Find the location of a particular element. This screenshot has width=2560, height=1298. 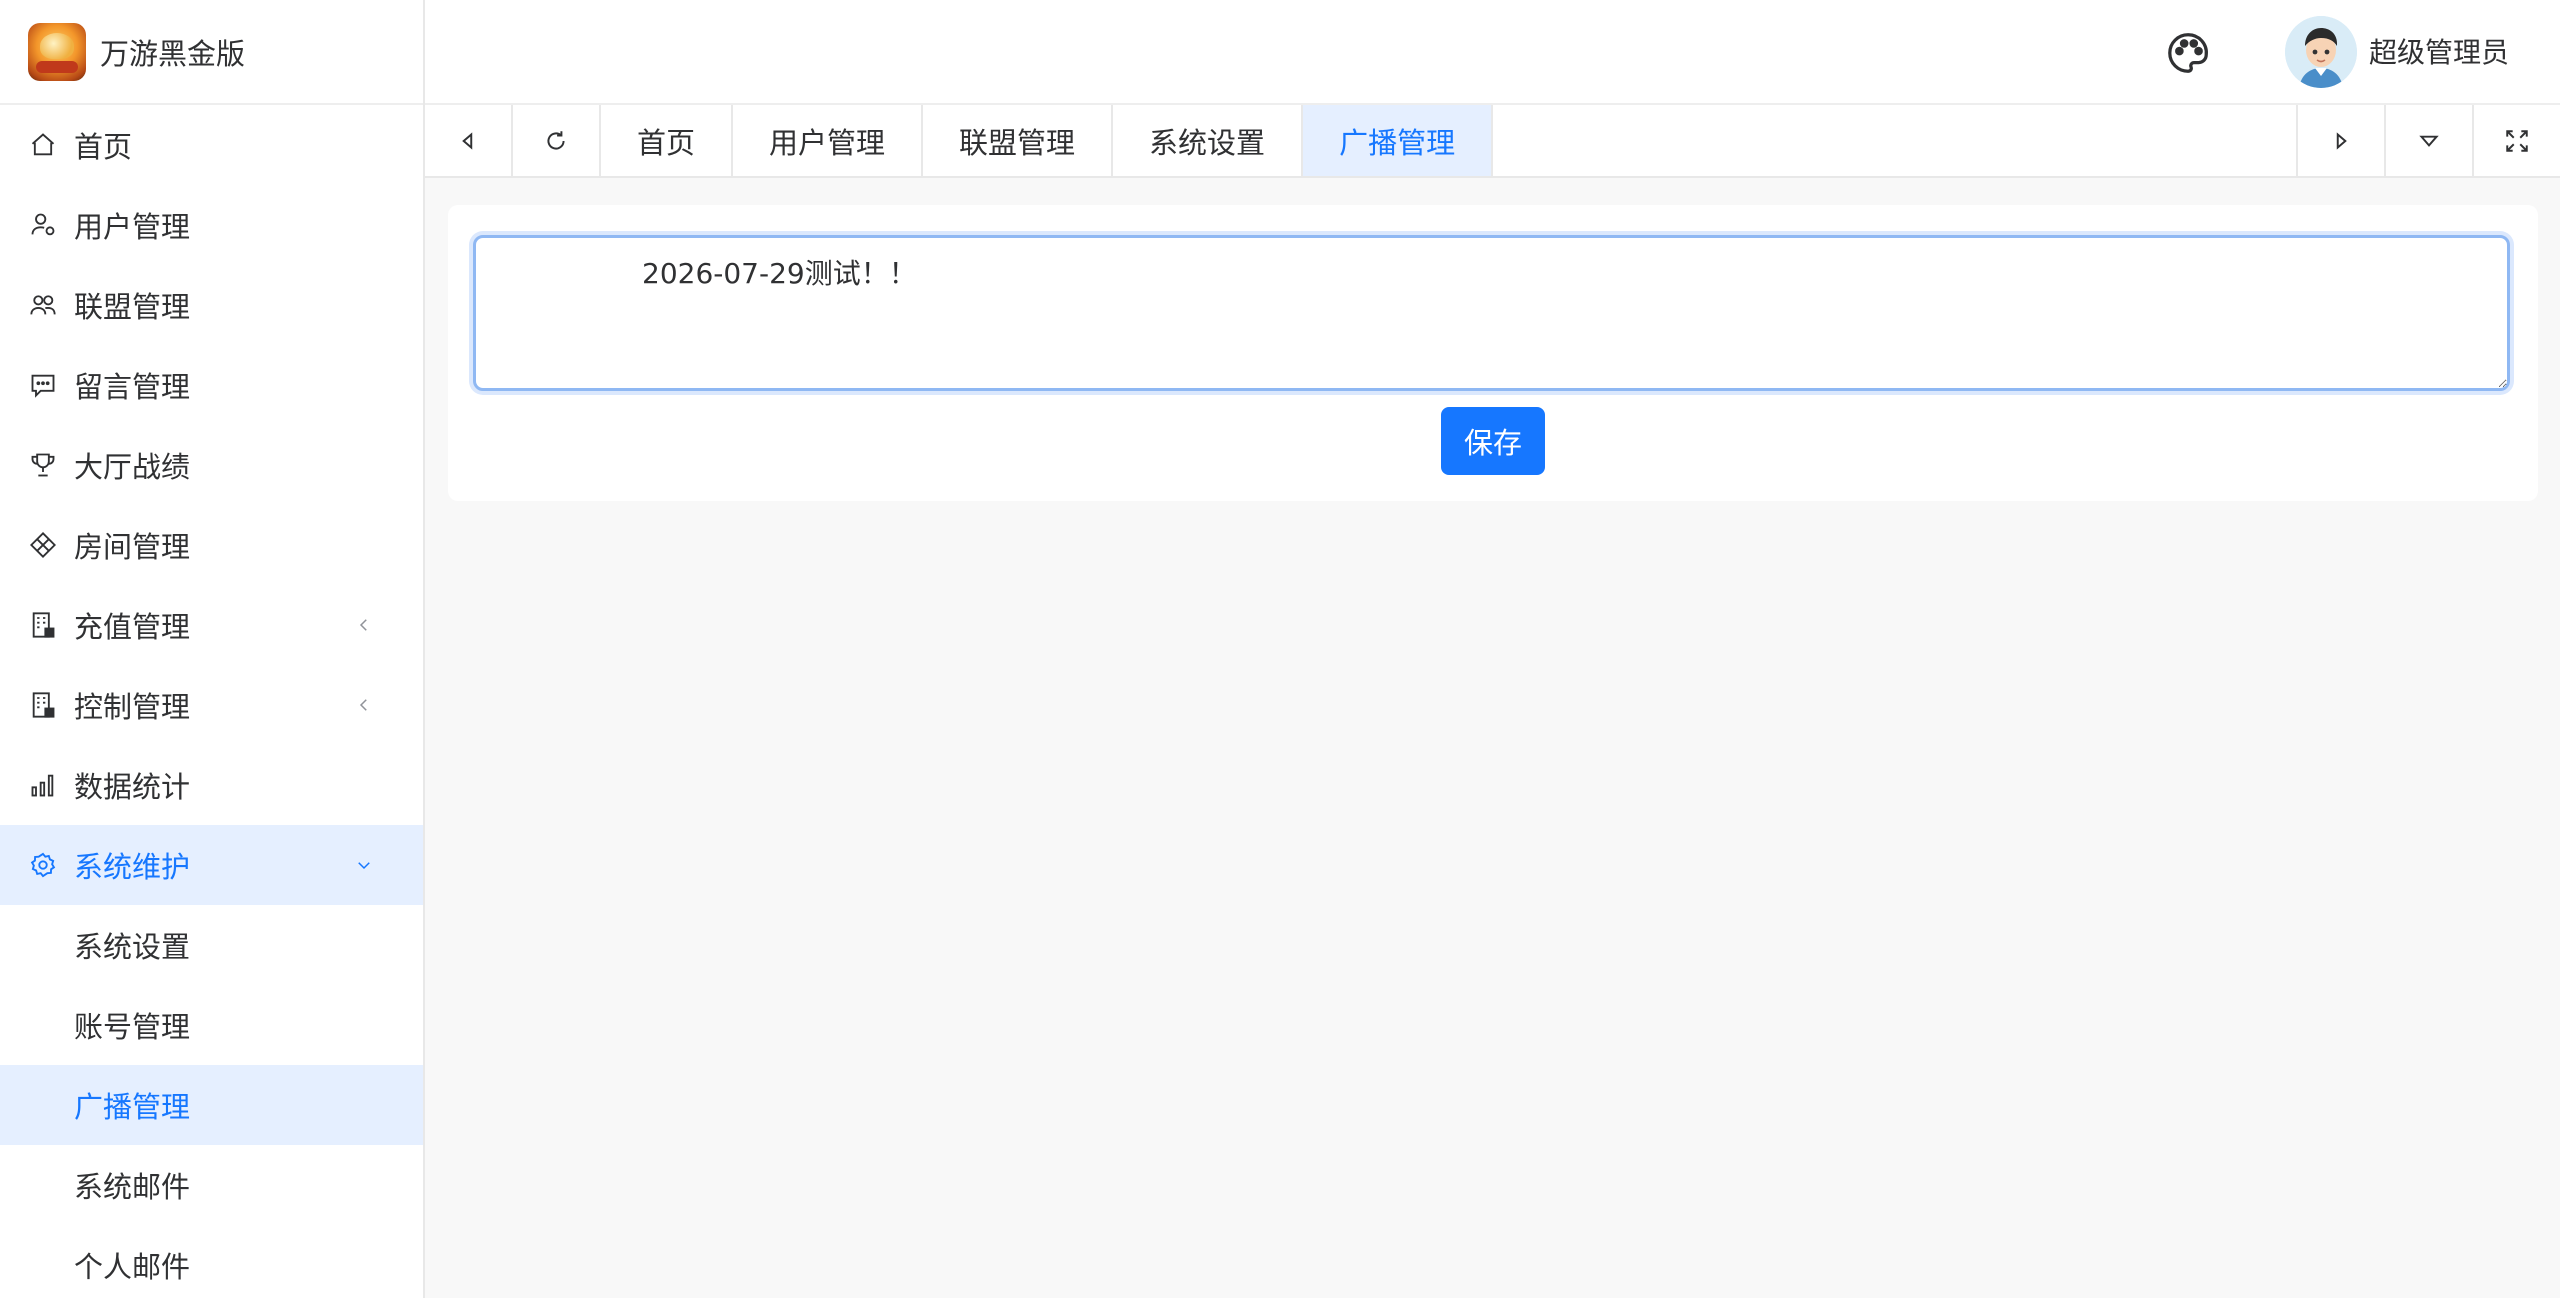

sidebar-item-rooms: 房间管理 is located at coordinates (211, 545).